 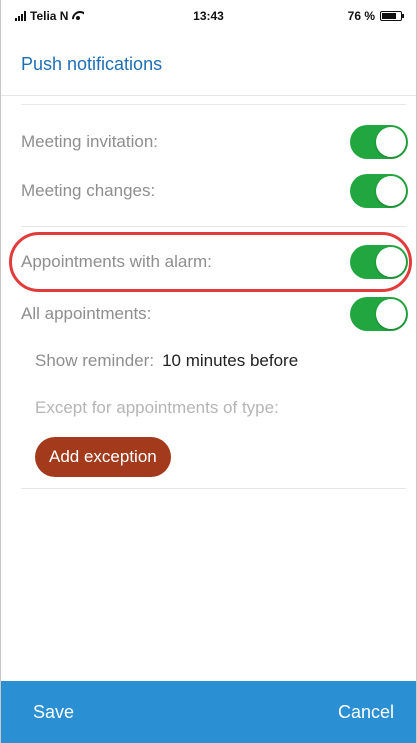 What do you see at coordinates (95, 360) in the screenshot?
I see `reminder-label: Show reminder:` at bounding box center [95, 360].